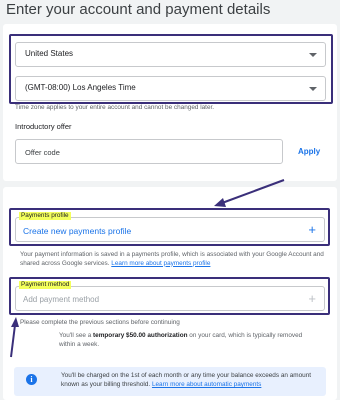  I want to click on payment-method-tag: Payment method, so click(45, 285).